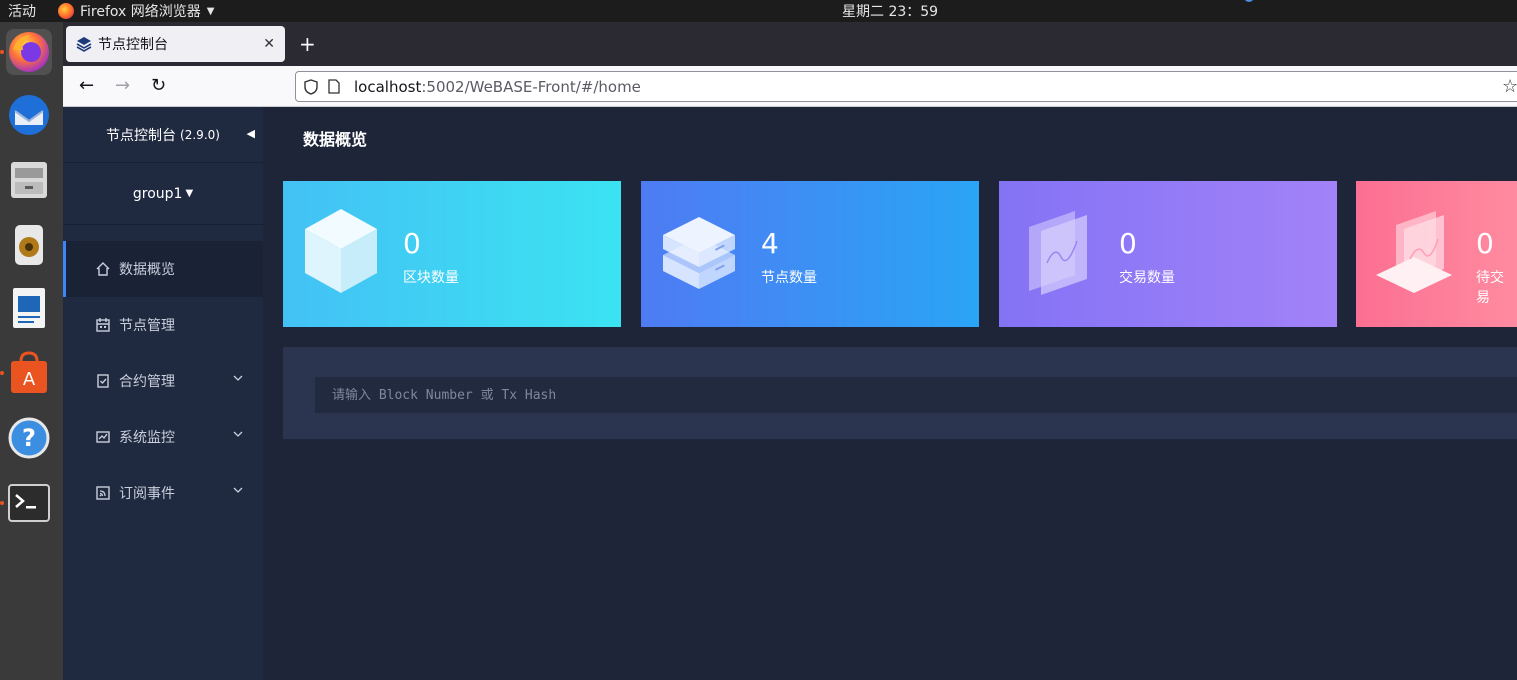 The height and width of the screenshot is (680, 1517). What do you see at coordinates (147, 326) in the screenshot?
I see `sidebar-item-label: 节点管理` at bounding box center [147, 326].